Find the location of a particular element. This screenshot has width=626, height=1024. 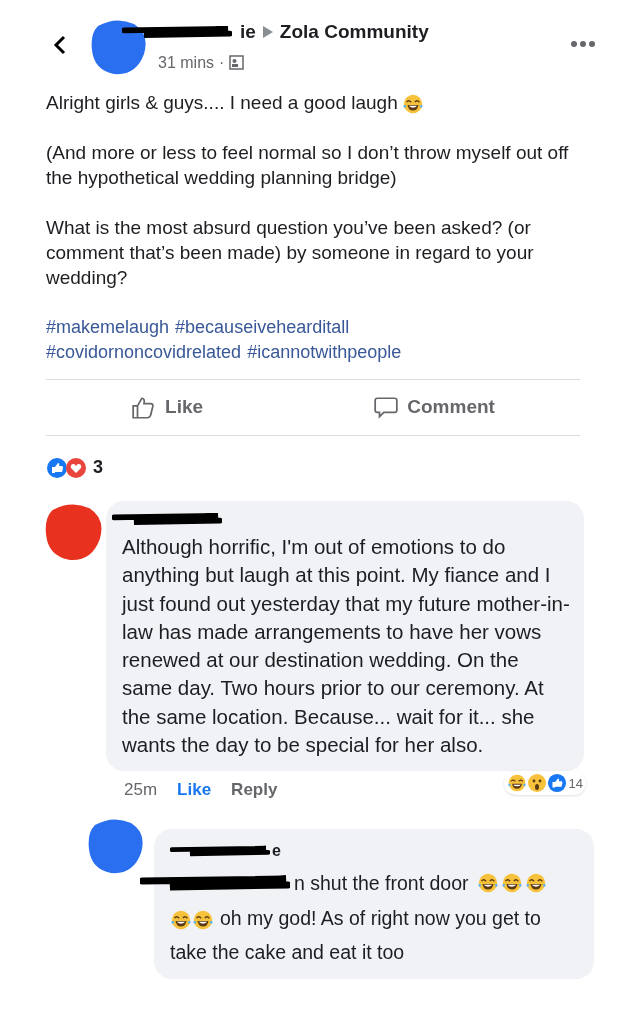

post-paragraph: Alright girls & guys.... I need a good laugh is located at coordinates (313, 102).